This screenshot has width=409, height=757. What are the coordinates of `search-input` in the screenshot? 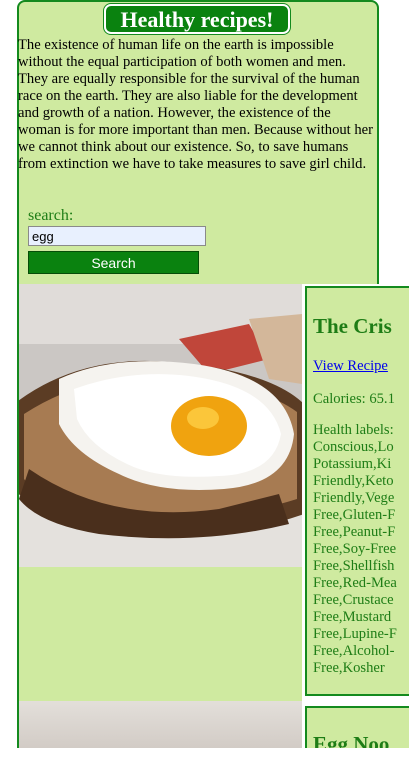 It's located at (117, 236).